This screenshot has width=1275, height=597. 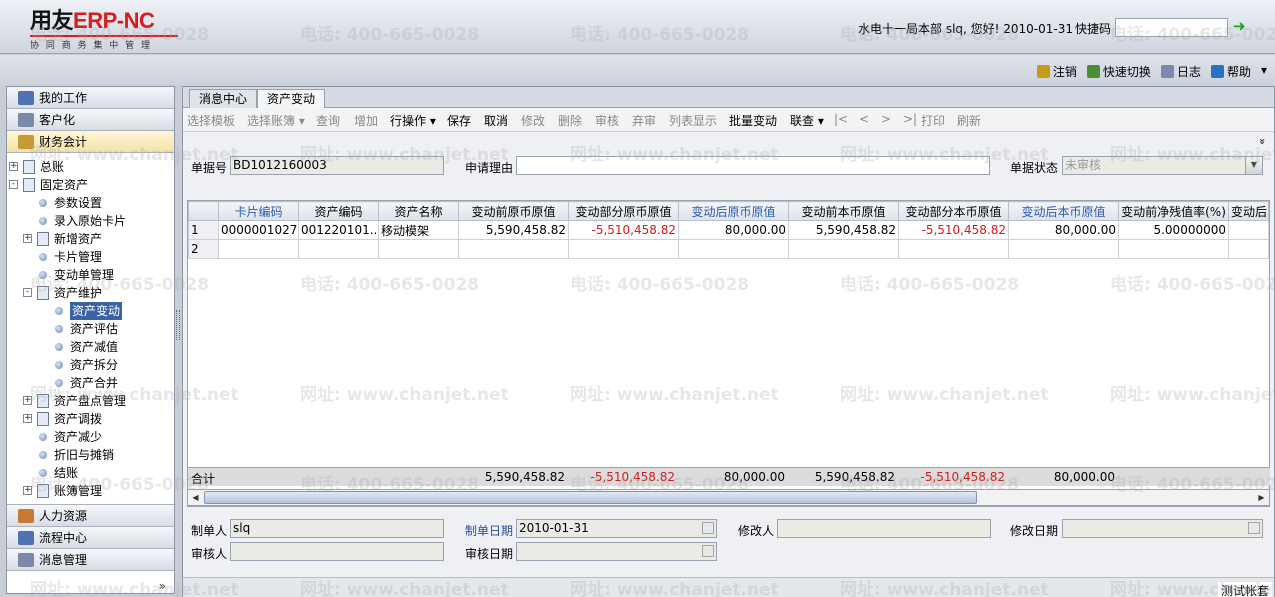 I want to click on column-header: 资产名称, so click(x=418, y=211).